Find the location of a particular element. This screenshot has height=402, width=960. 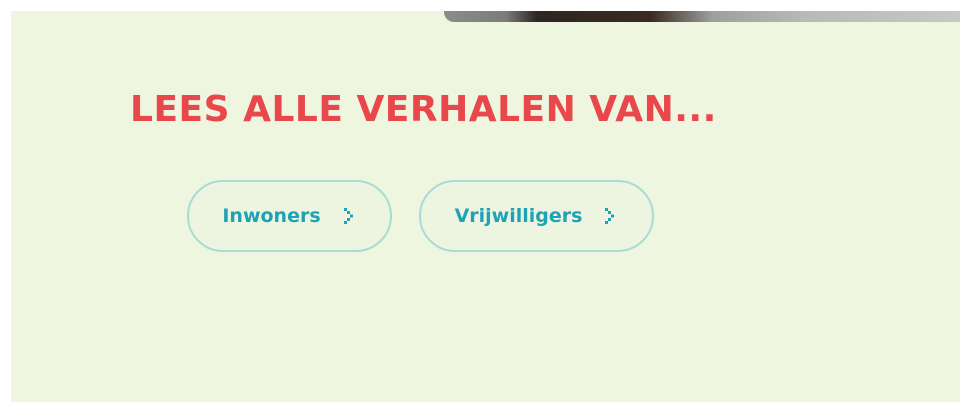

inwoners-button-label: Inwoners is located at coordinates (271, 216).